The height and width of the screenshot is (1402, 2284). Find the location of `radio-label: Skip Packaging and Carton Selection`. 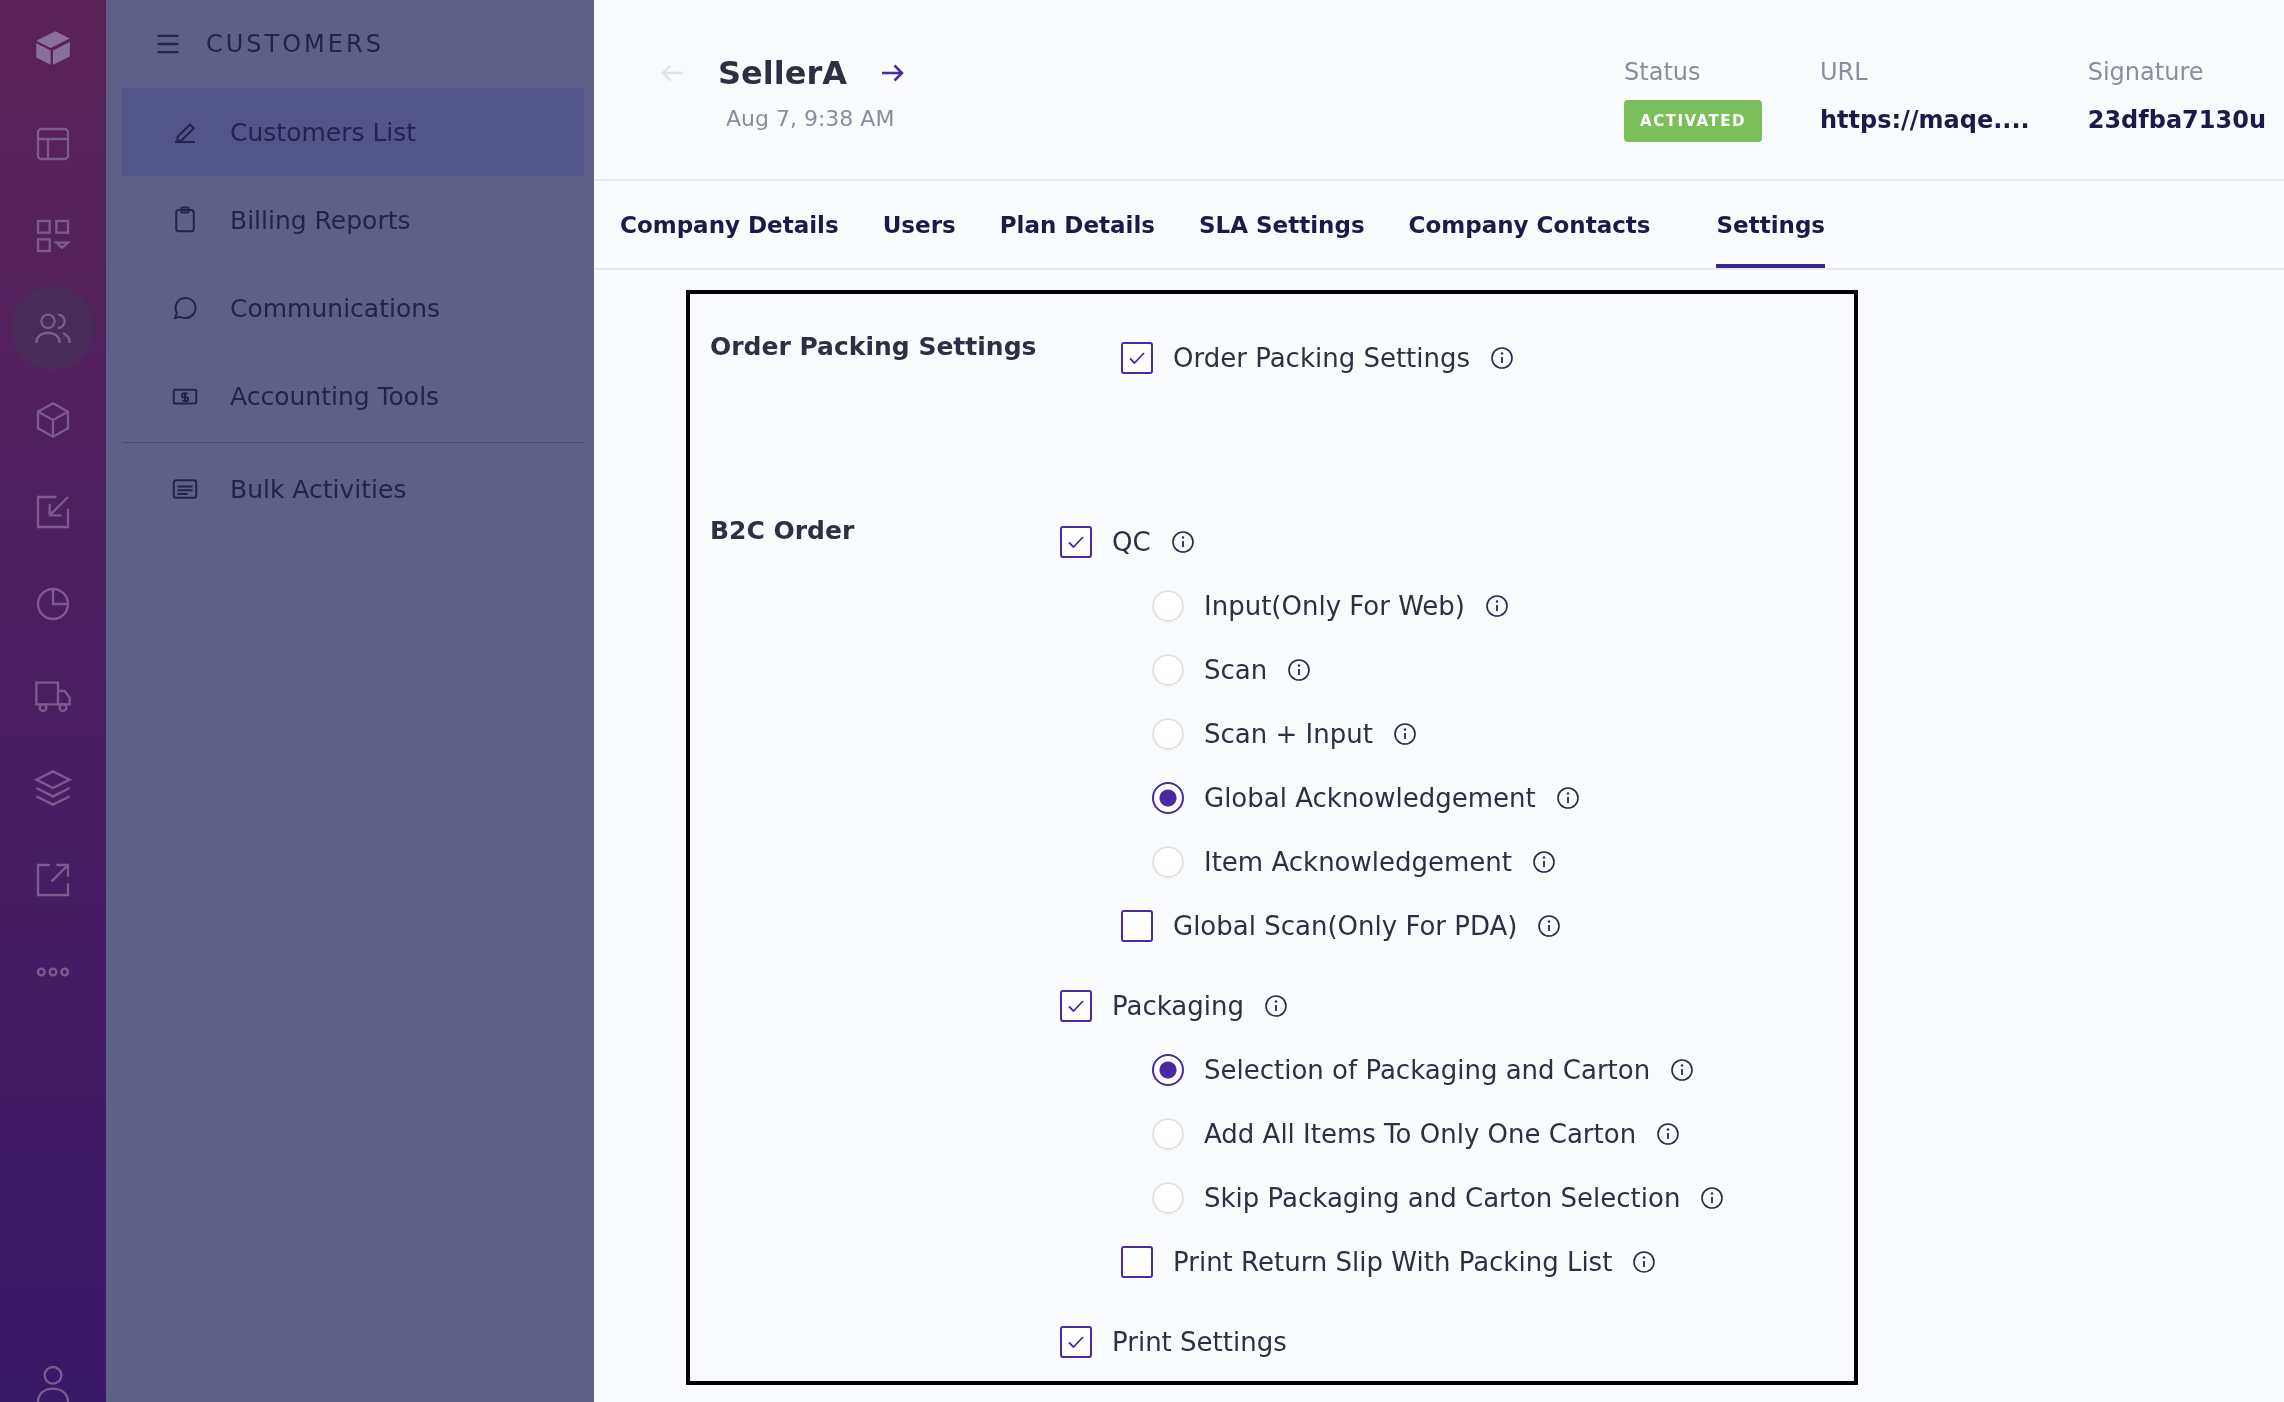

radio-label: Skip Packaging and Carton Selection is located at coordinates (1442, 1198).